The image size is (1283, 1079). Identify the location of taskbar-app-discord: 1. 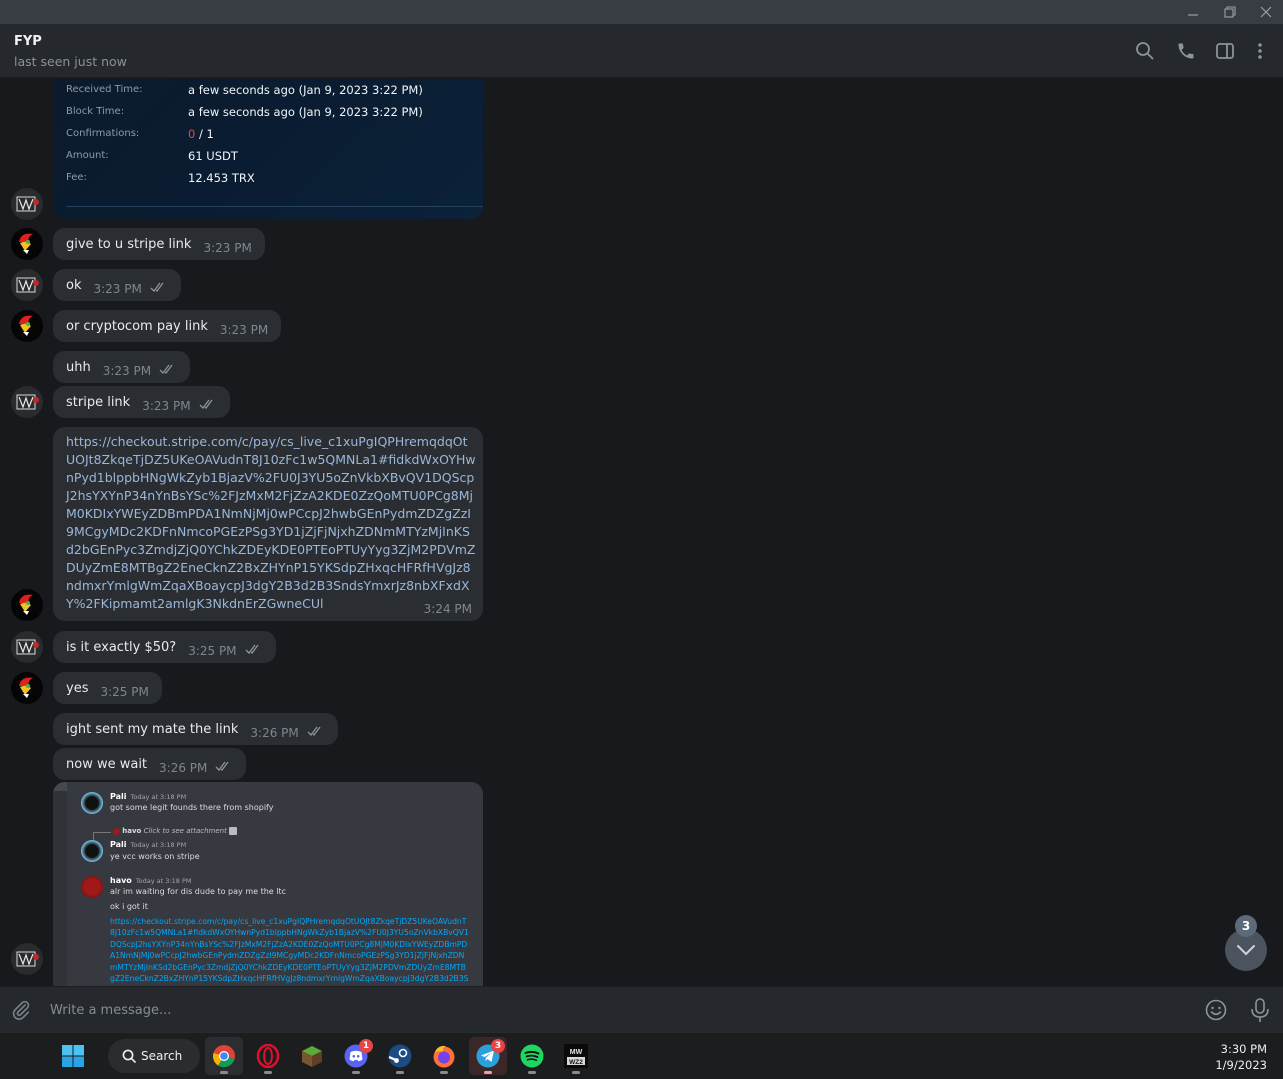
(356, 1056).